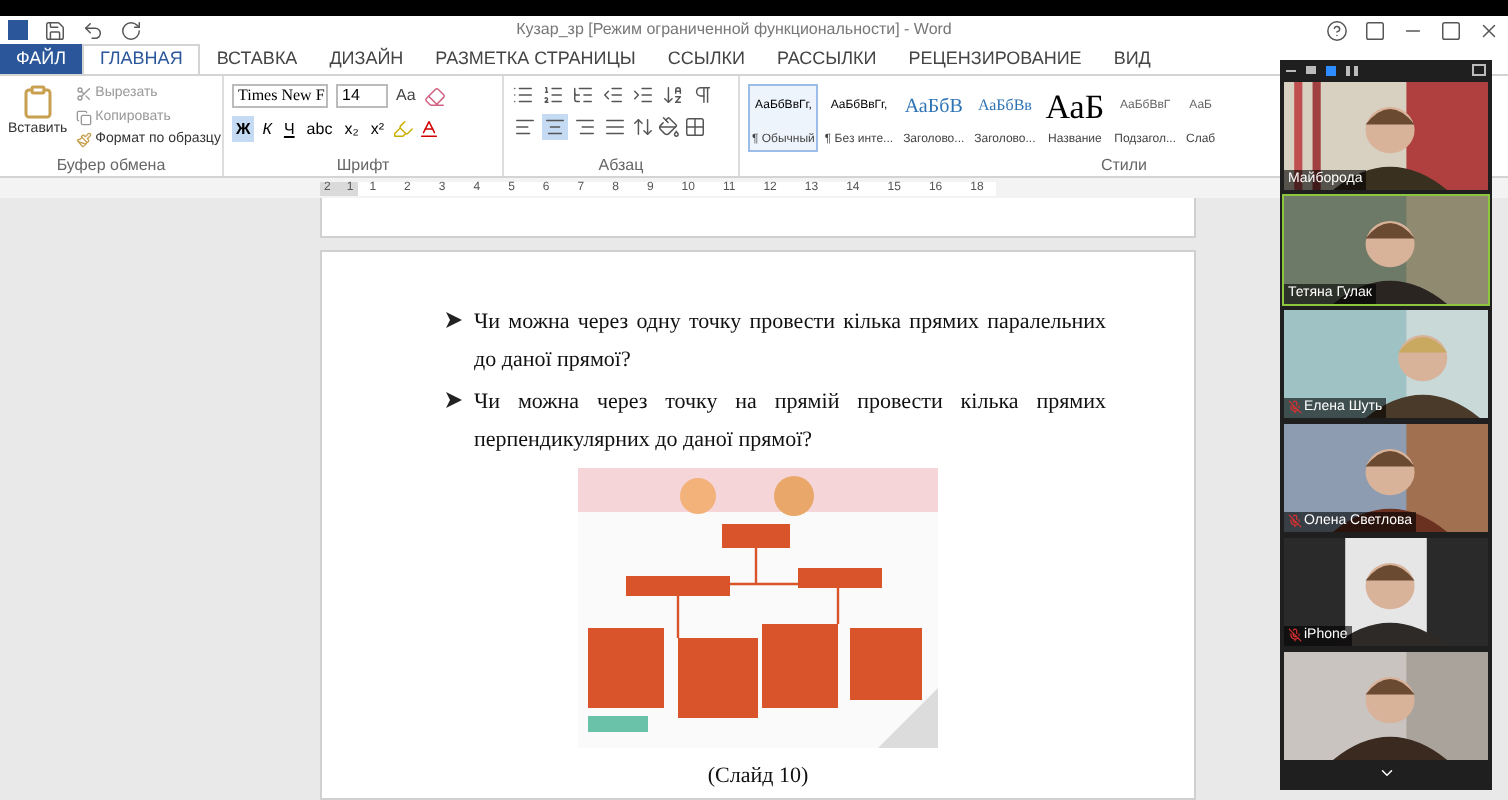 The image size is (1508, 800). I want to click on multilevel-list-icon, so click(583, 95).